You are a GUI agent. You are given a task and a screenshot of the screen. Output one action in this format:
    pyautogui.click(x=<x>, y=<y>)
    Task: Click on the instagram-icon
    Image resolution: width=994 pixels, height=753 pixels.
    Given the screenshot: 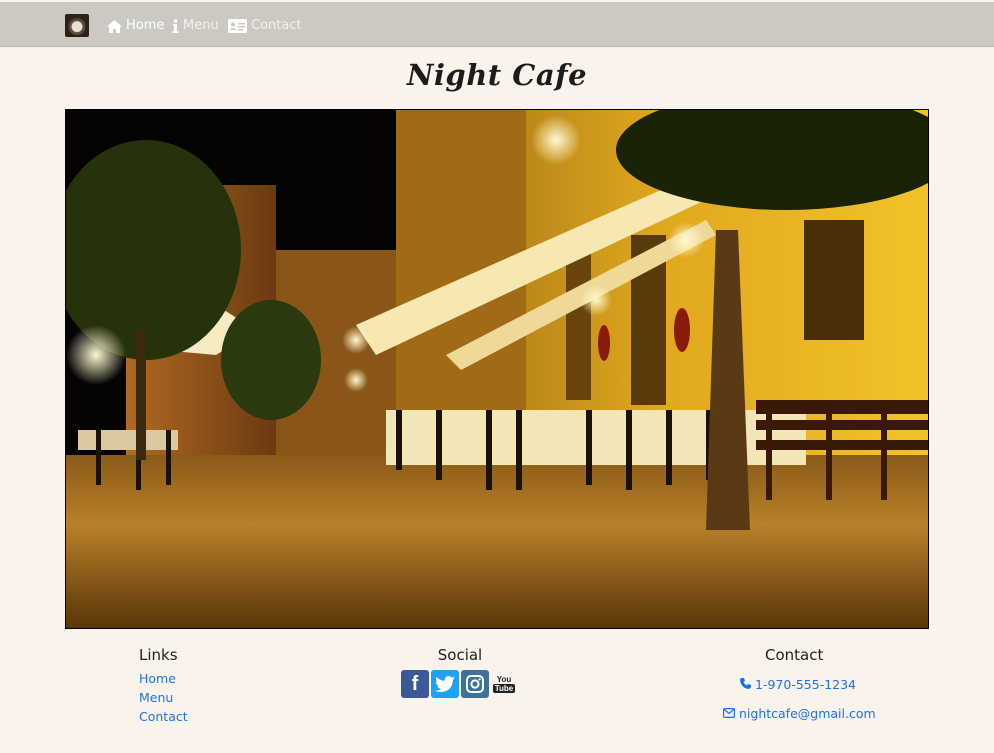 What is the action you would take?
    pyautogui.click(x=475, y=684)
    